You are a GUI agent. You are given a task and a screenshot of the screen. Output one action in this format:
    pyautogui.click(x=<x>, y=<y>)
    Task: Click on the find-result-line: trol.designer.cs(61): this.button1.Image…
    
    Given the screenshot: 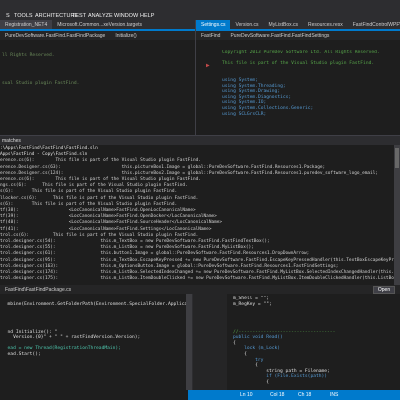 What is the action you would take?
    pyautogui.click(x=154, y=253)
    